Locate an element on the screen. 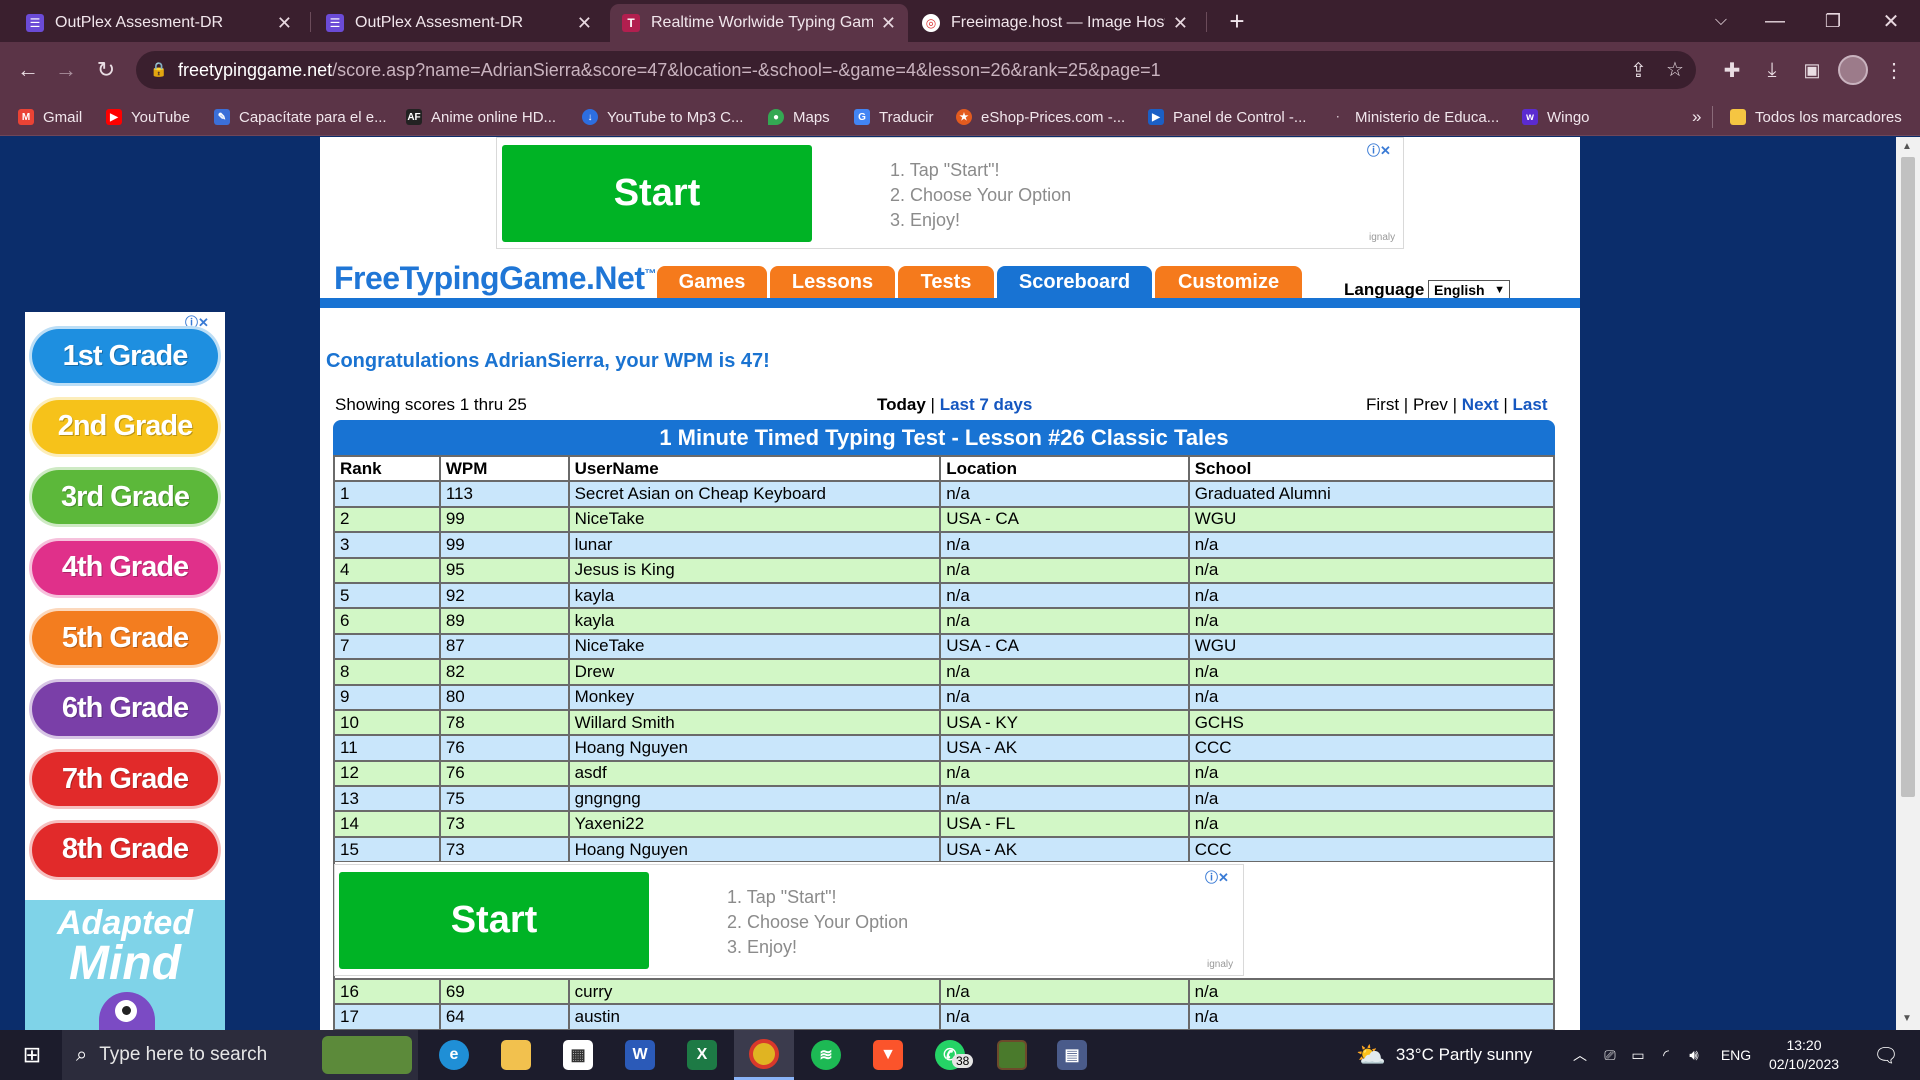 This screenshot has width=1920, height=1080. nav-customize: Customize is located at coordinates (1228, 282).